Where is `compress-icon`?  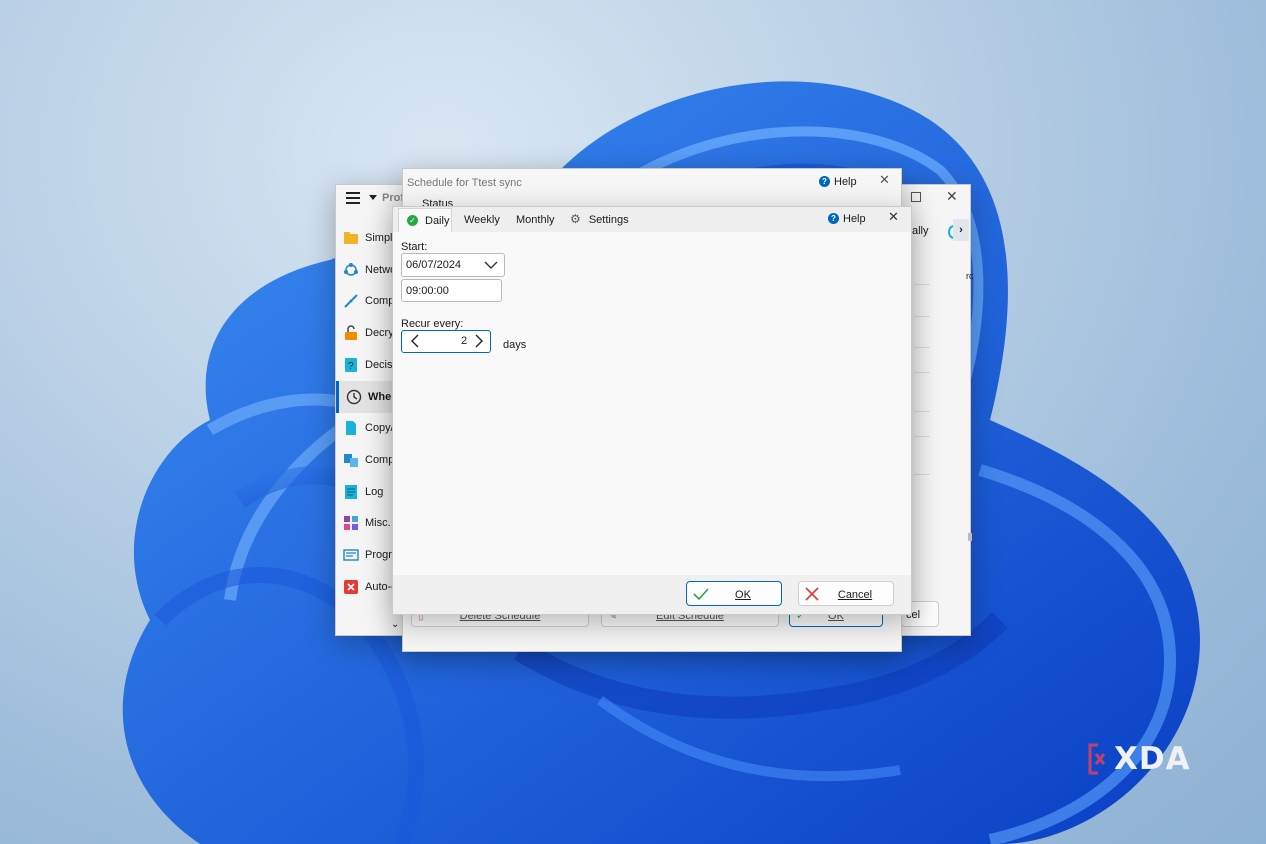 compress-icon is located at coordinates (351, 301).